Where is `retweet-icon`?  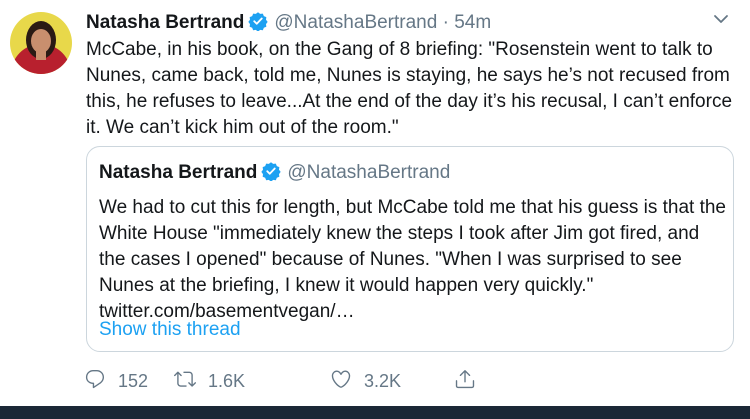 retweet-icon is located at coordinates (191, 381).